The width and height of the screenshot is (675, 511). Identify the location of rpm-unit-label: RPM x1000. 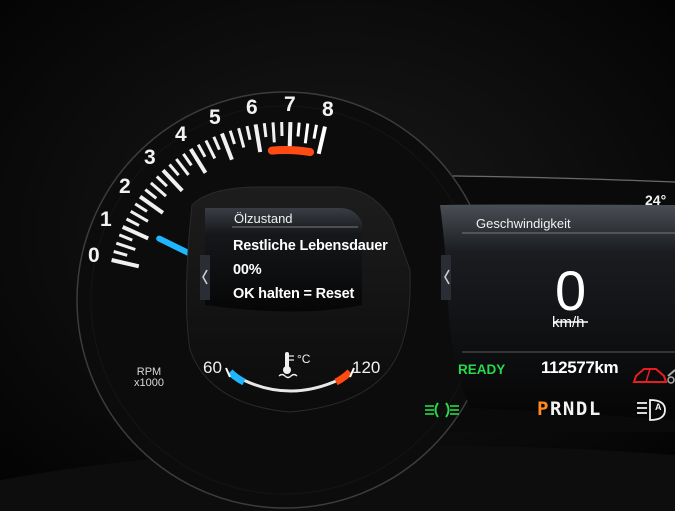
(149, 378).